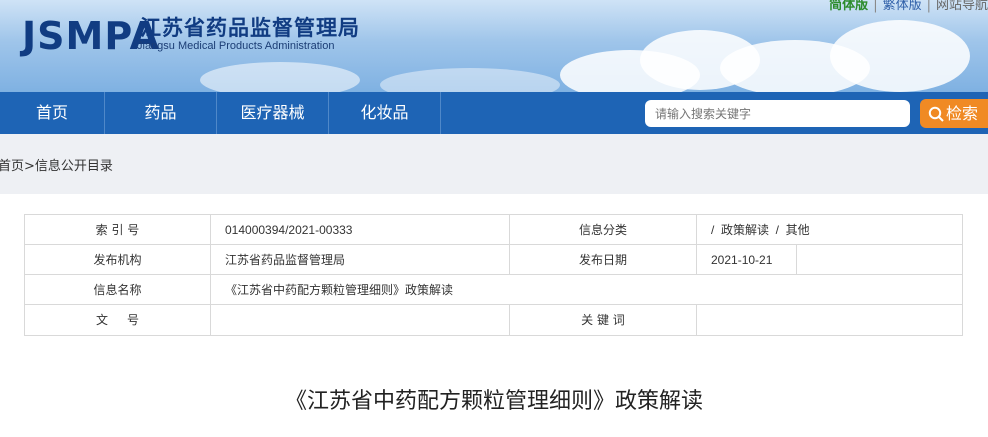 The image size is (988, 437). I want to click on keywords-value, so click(829, 320).